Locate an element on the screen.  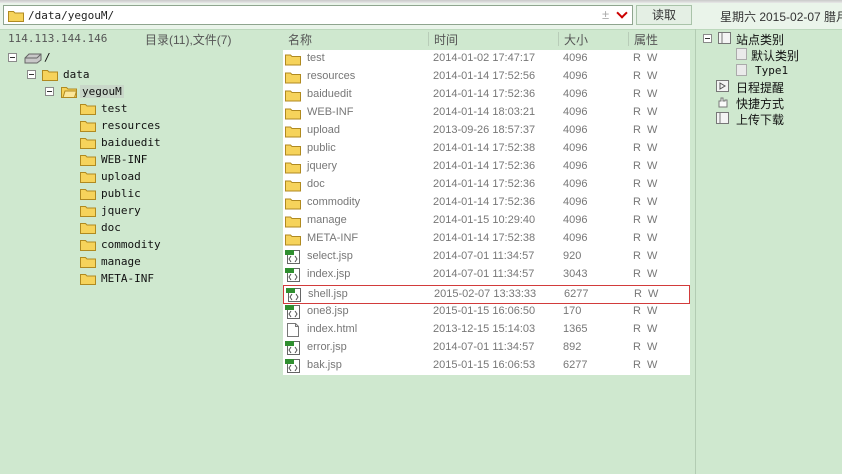
menu-label: 快捷方式 is located at coordinates (760, 104).